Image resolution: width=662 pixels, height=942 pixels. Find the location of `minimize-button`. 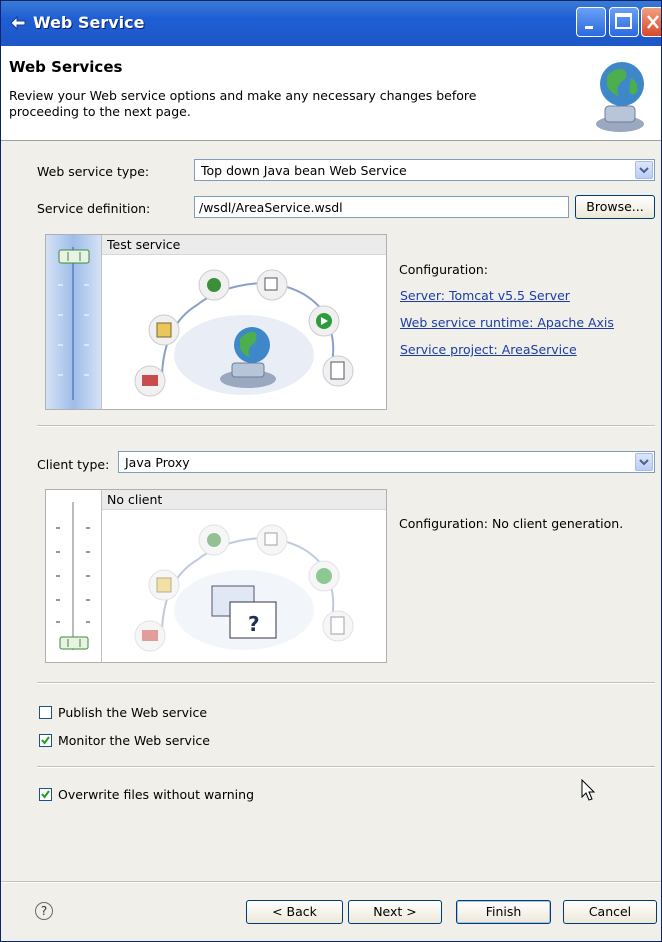

minimize-button is located at coordinates (591, 22).